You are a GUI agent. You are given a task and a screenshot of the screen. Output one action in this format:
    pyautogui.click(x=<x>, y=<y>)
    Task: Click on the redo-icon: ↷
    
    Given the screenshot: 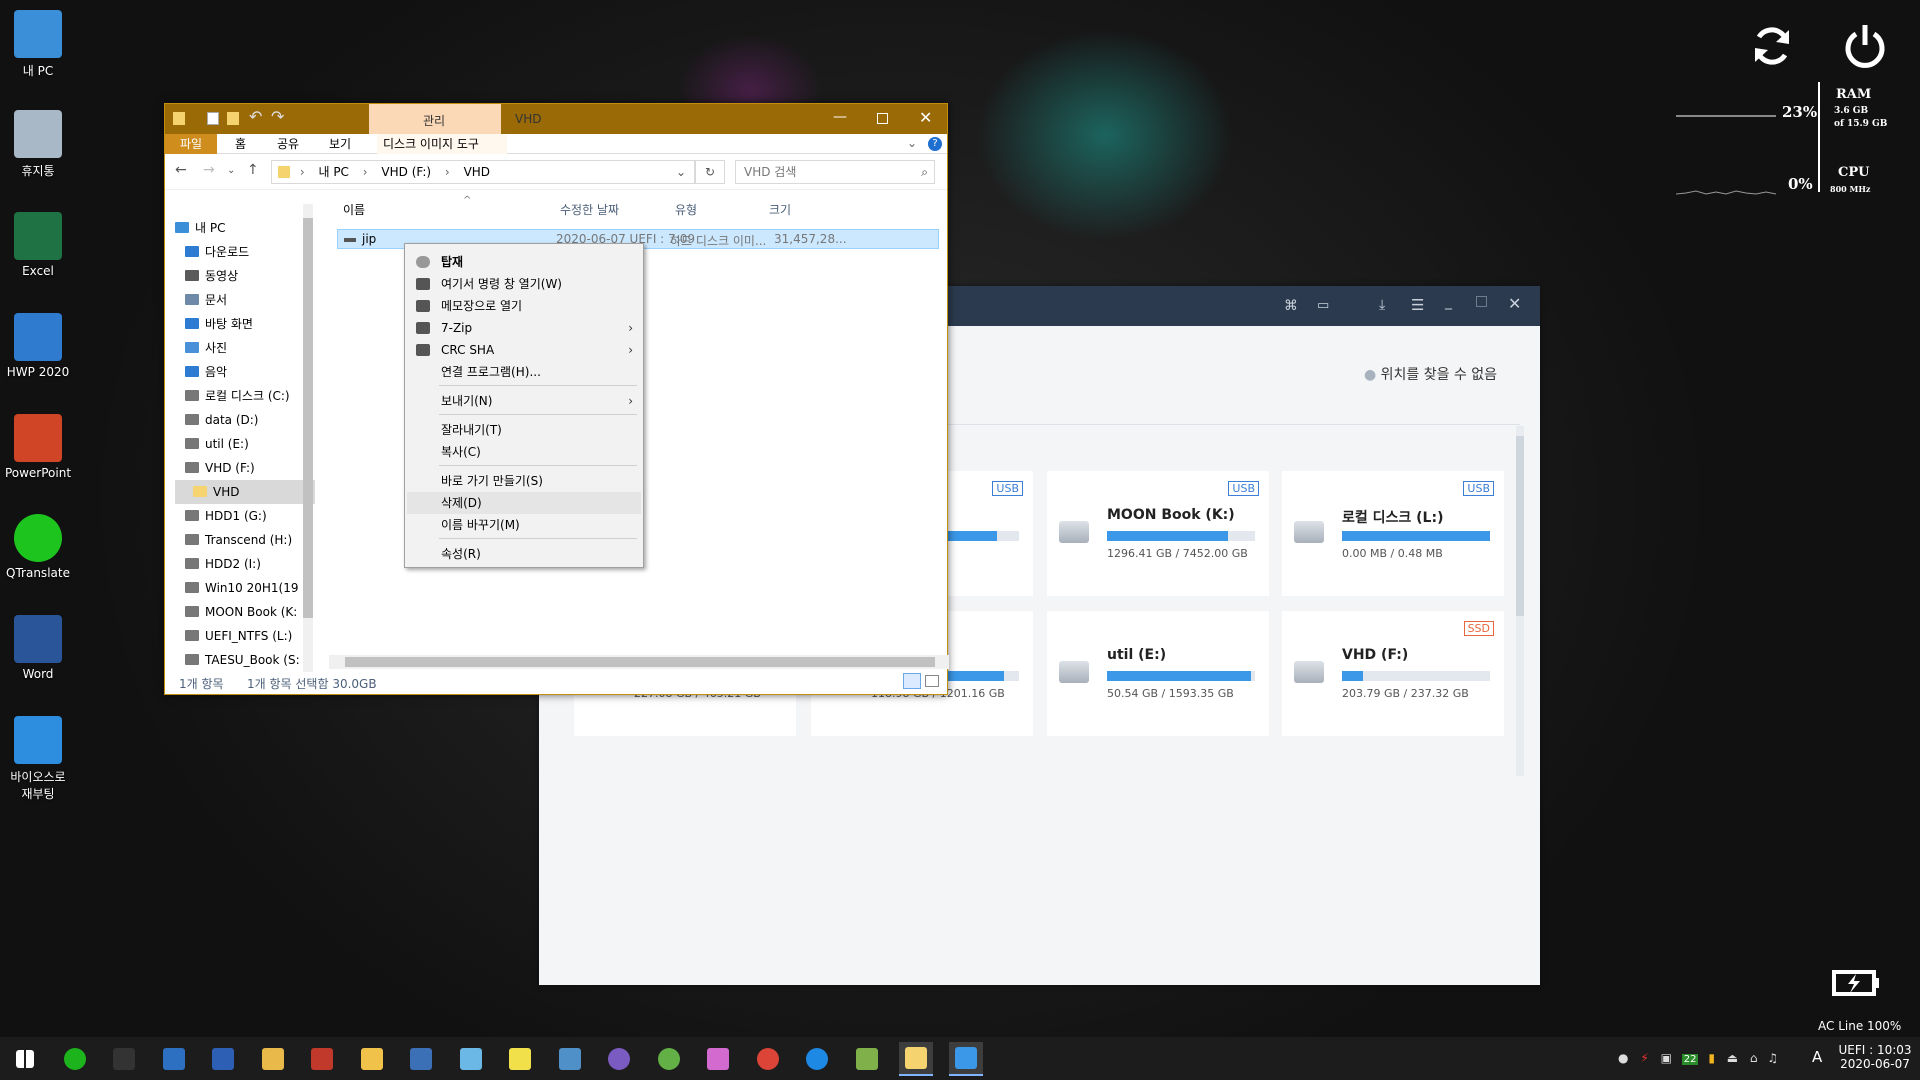 What is the action you would take?
    pyautogui.click(x=277, y=116)
    